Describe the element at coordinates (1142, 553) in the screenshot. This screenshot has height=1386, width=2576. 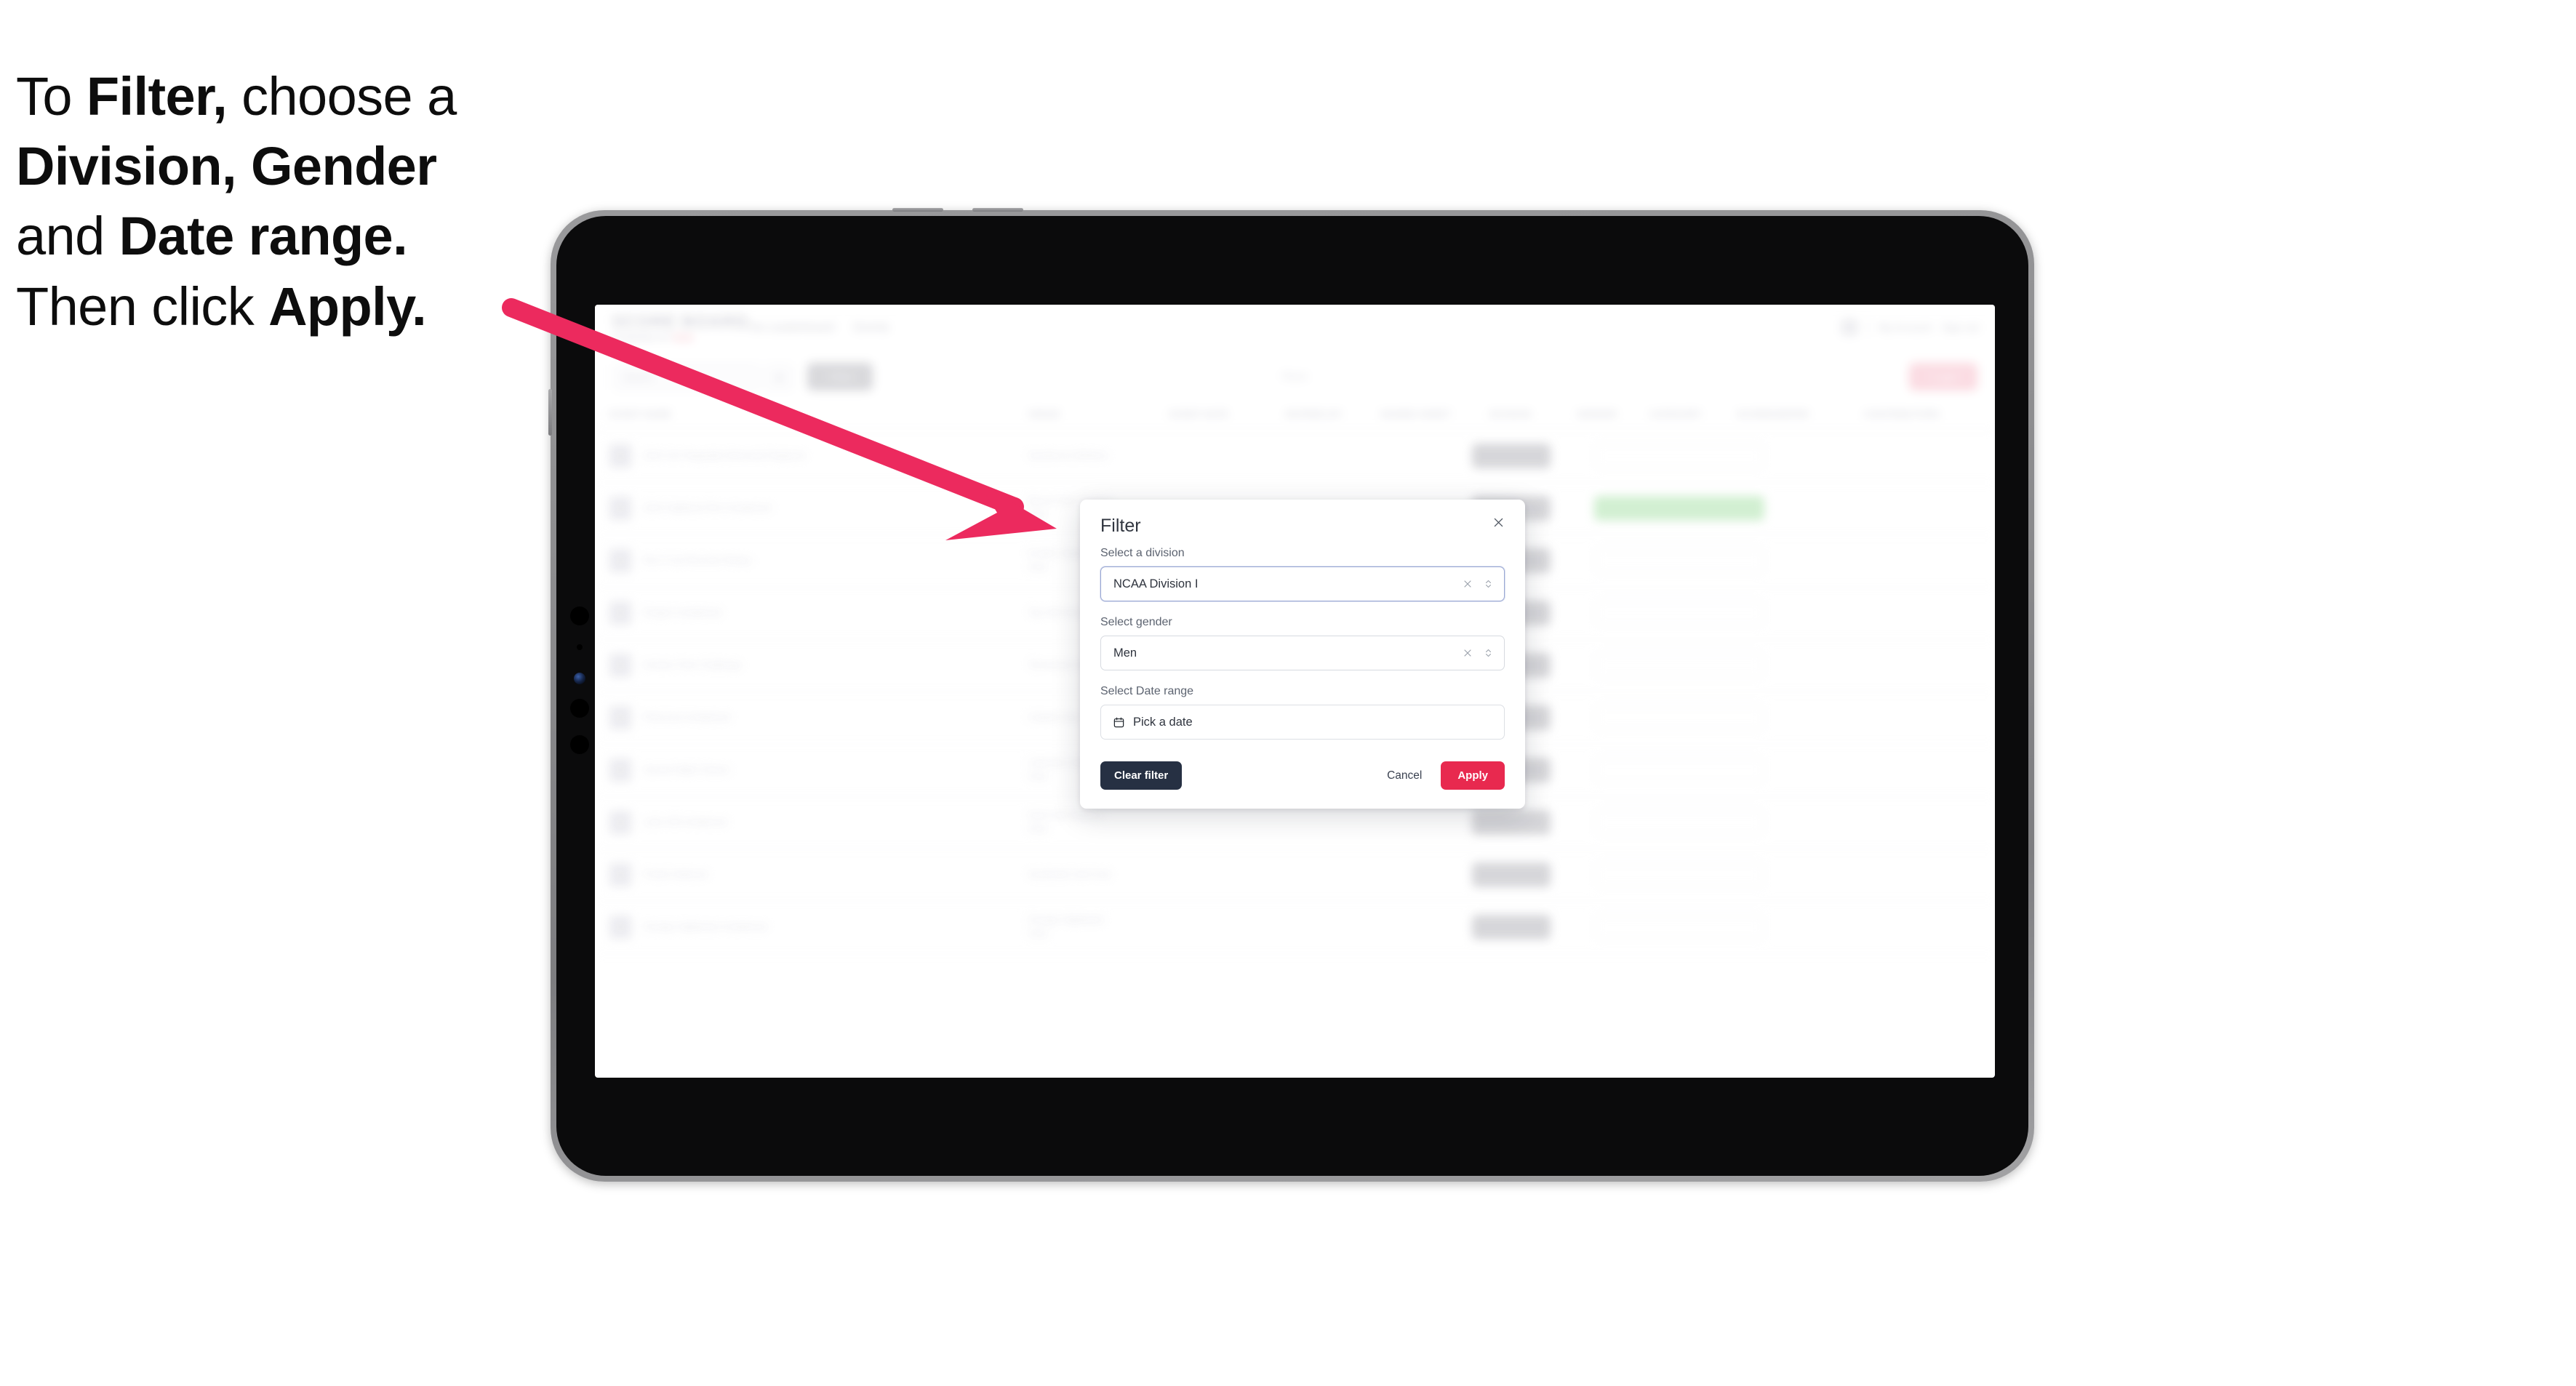
I see `division-label: Select a division` at that location.